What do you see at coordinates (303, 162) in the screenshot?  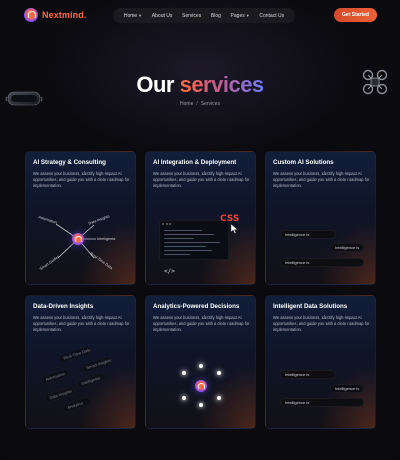 I see `card-title: Custom AI Solutions` at bounding box center [303, 162].